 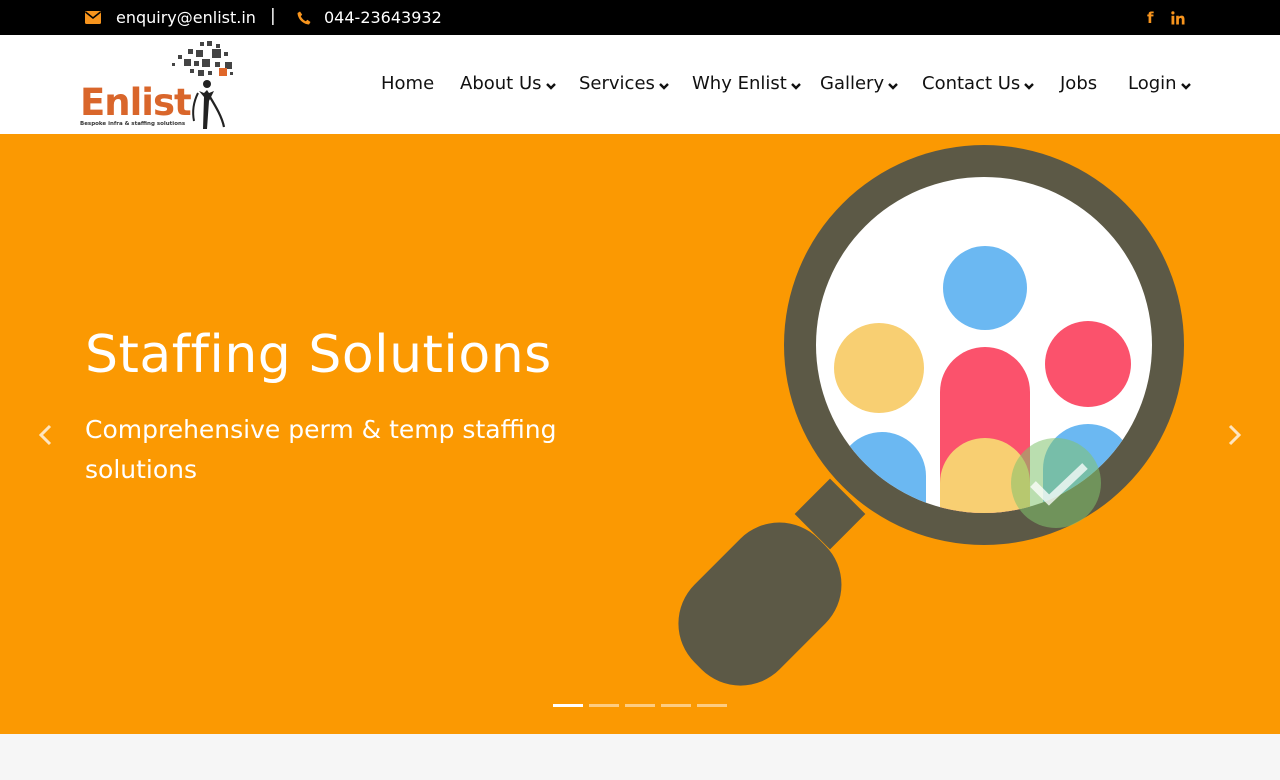 I want to click on carousel-indicators, so click(x=640, y=705).